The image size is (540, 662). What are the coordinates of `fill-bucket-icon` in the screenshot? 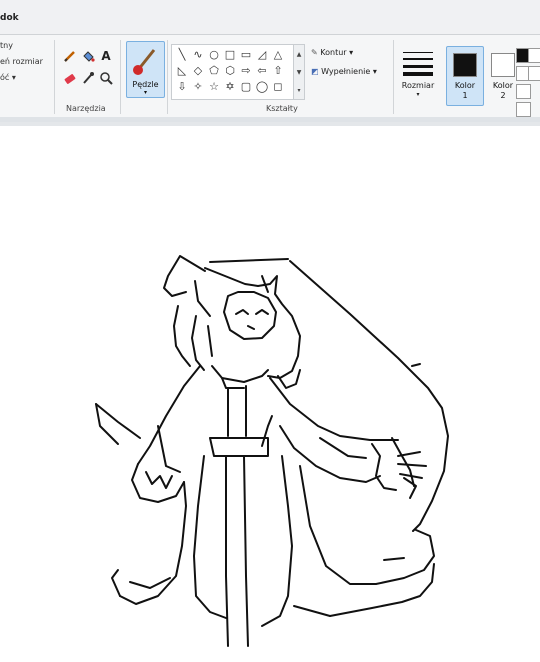 It's located at (88, 56).